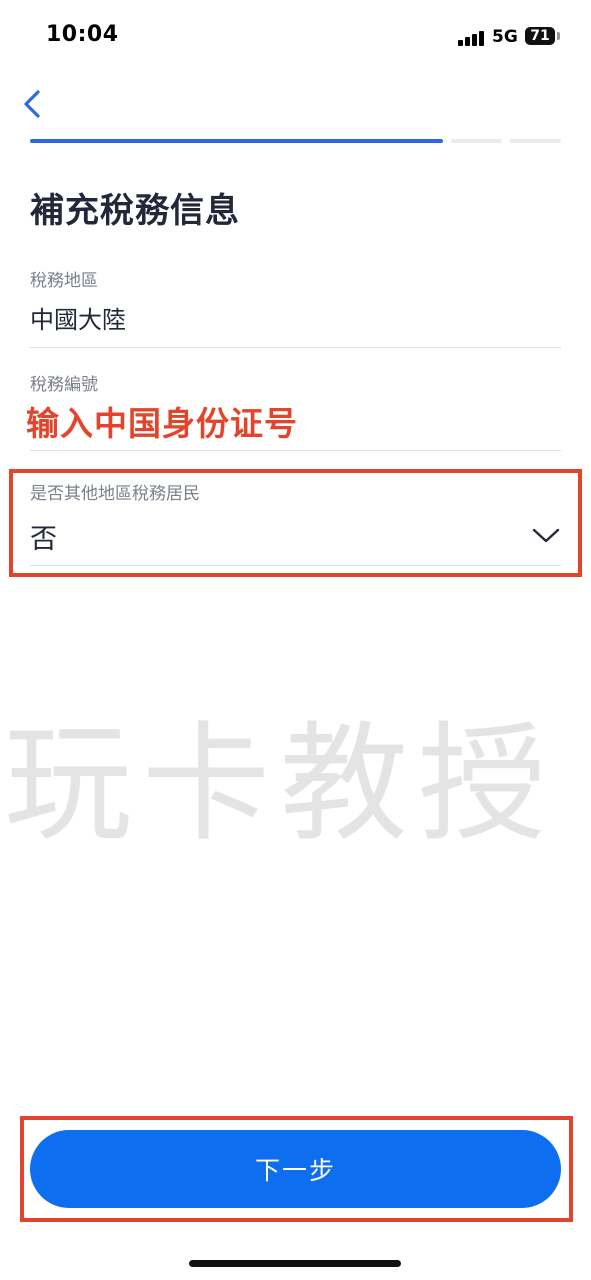 The width and height of the screenshot is (591, 1280). I want to click on watermark: 玩卡教授, so click(280, 784).